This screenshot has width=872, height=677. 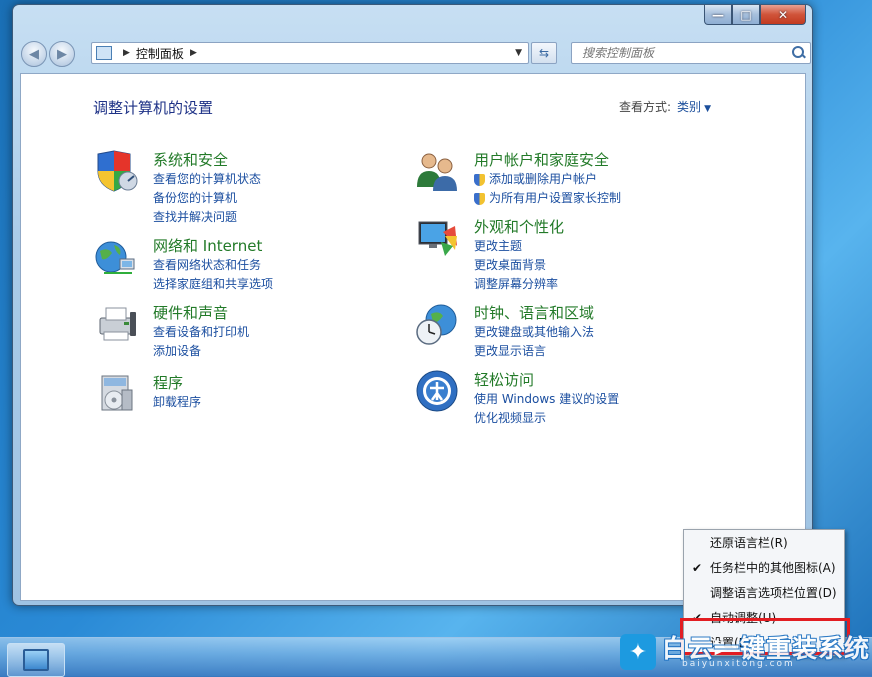 I want to click on menu-item-adjust-position: 调整语言选项栏位置(D), so click(x=764, y=592).